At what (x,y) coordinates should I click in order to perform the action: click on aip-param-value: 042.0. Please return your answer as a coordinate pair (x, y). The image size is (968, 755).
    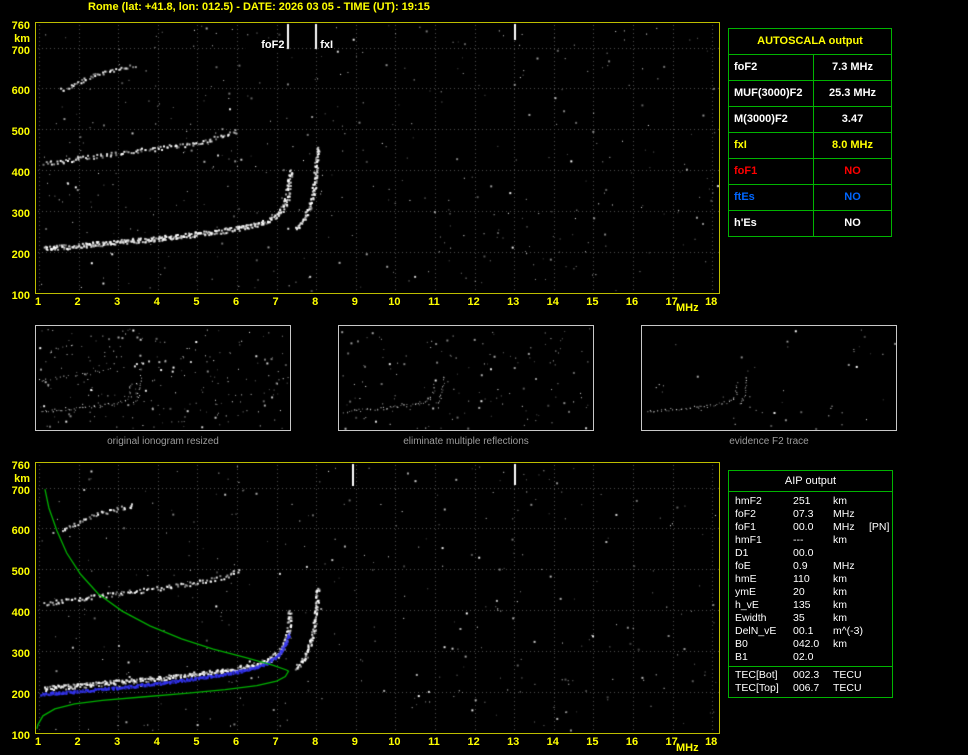
    Looking at the image, I should click on (806, 644).